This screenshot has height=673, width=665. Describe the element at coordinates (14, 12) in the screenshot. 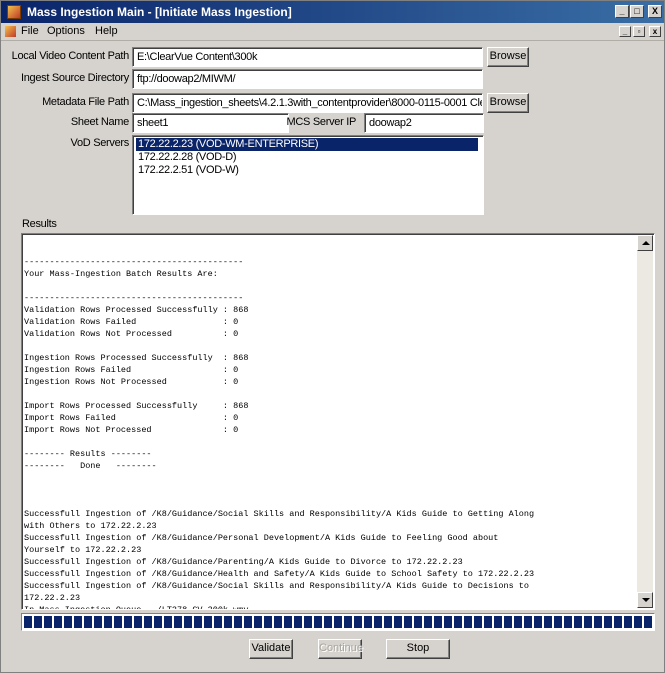

I see `app-icon` at that location.